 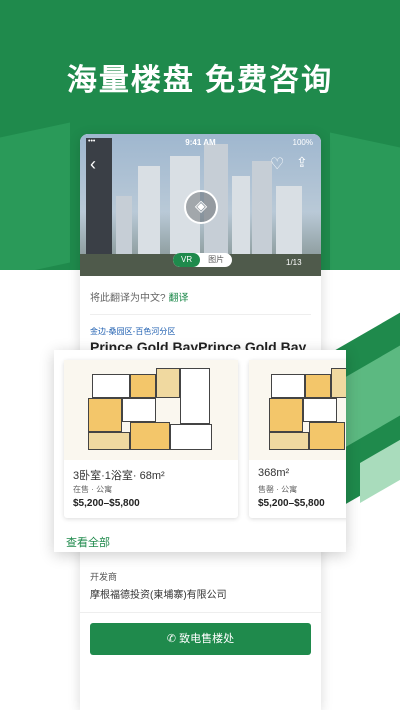 What do you see at coordinates (119, 476) in the screenshot?
I see `unit-title: 3卧室·1浴室· 68m²` at bounding box center [119, 476].